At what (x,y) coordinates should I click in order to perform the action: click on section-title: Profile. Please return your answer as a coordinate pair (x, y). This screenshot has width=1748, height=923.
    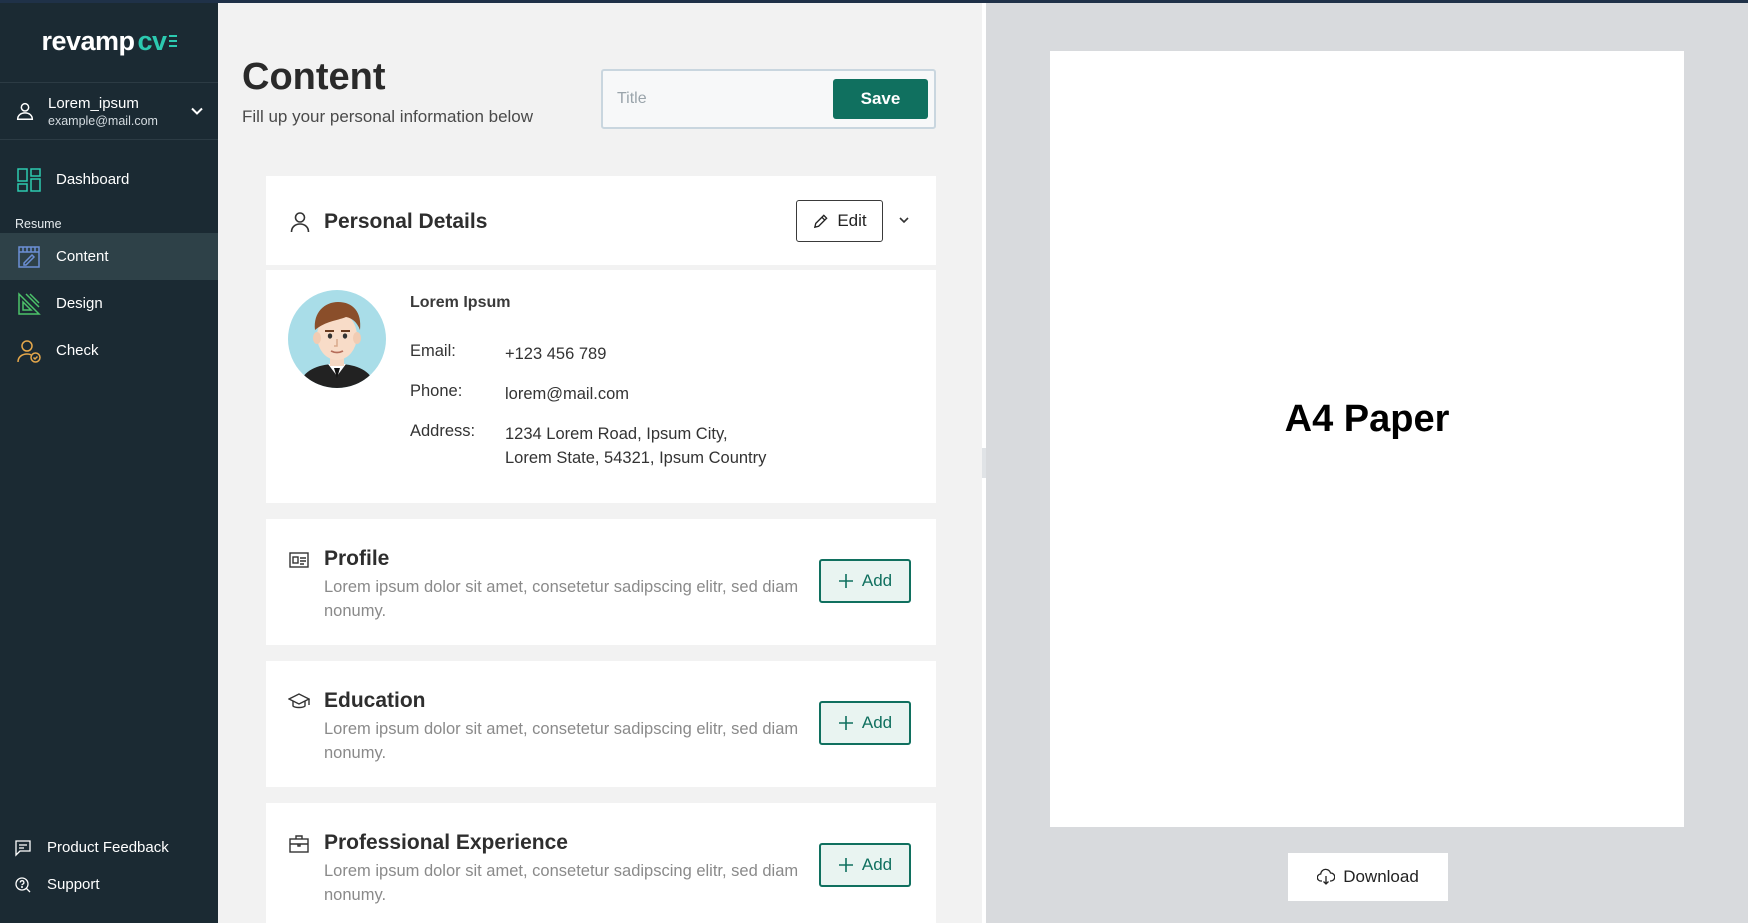
    Looking at the image, I should click on (357, 558).